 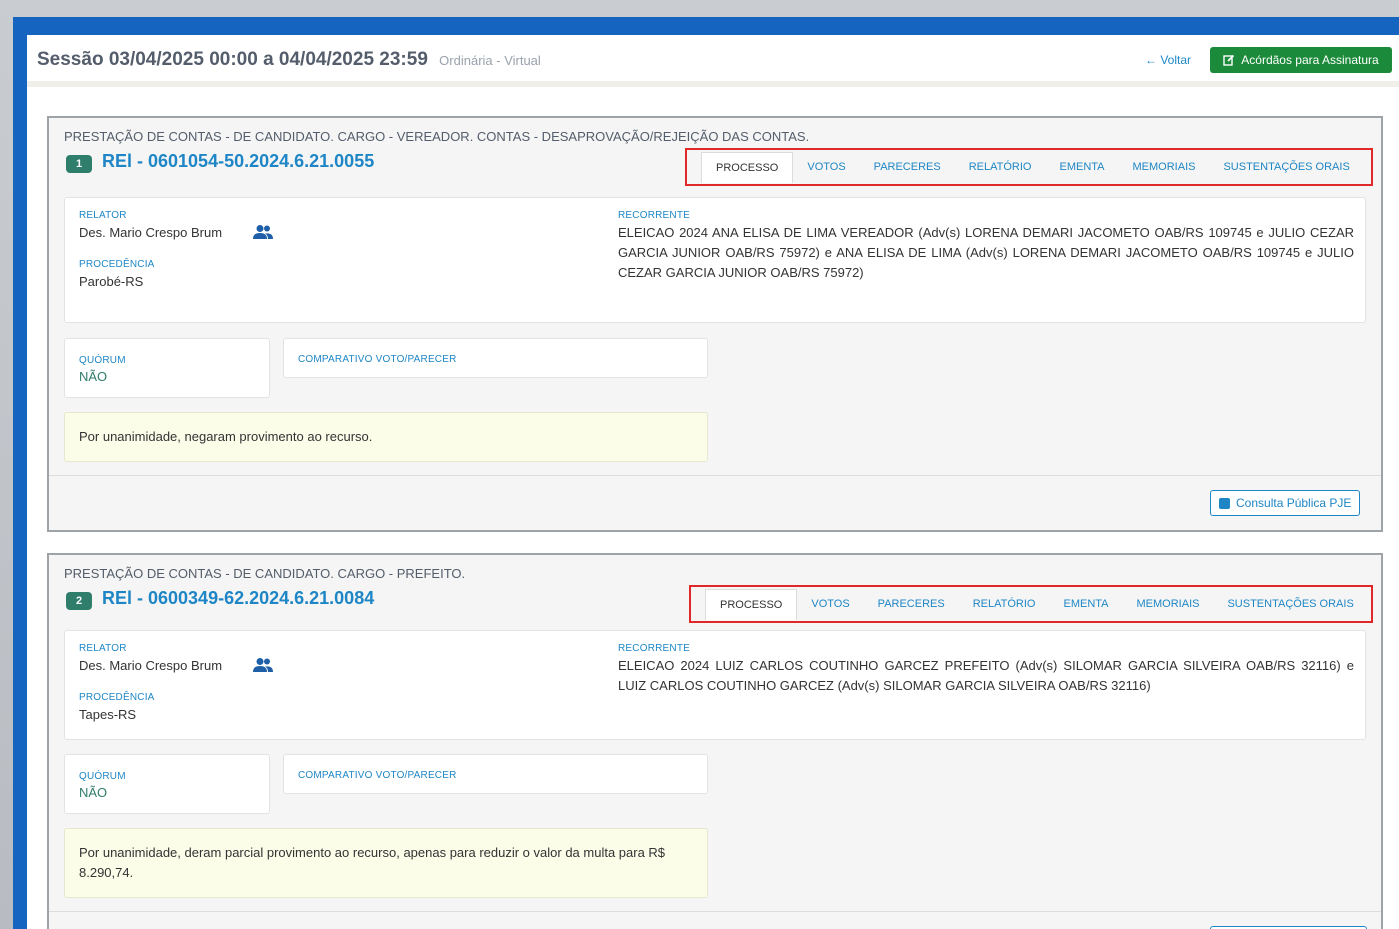 I want to click on process-number: REl - 0600349-62.2024.6.21.0084, so click(x=238, y=598).